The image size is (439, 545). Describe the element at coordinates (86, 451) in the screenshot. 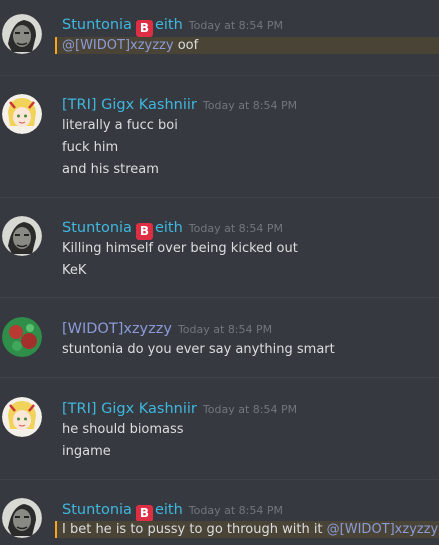

I see `message-text: ingame` at that location.